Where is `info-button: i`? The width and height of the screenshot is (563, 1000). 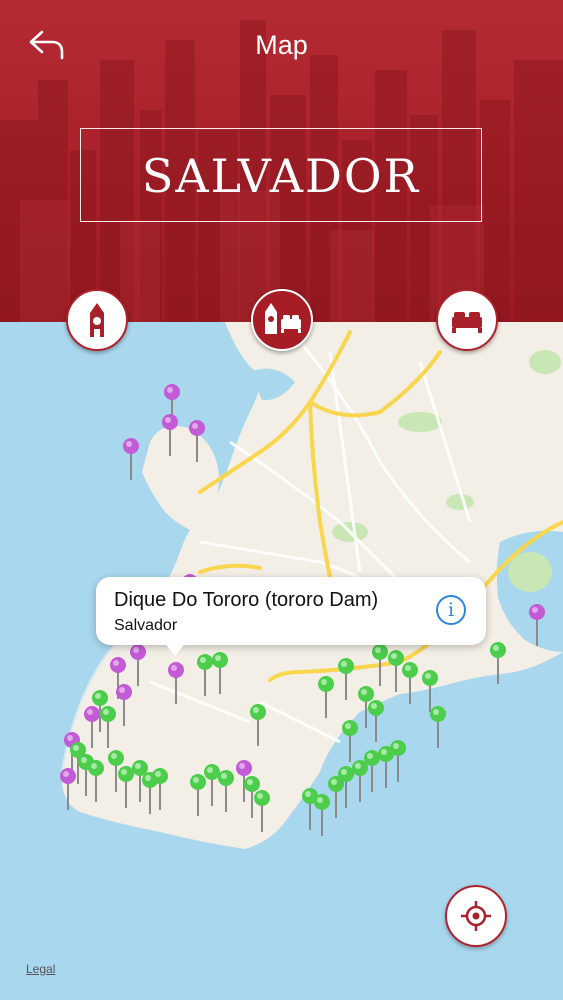
info-button: i is located at coordinates (451, 610).